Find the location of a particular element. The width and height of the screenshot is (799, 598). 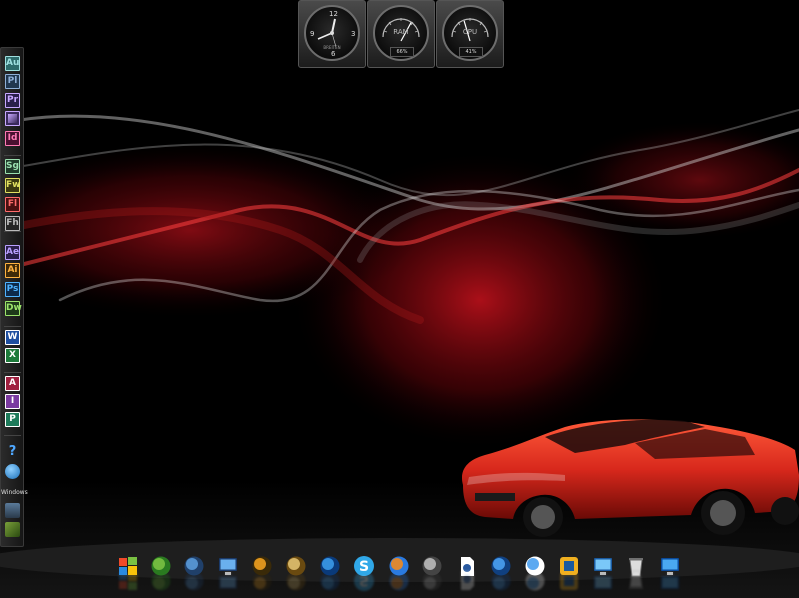

launcher-after-effects-icon: Ae is located at coordinates (12, 252).